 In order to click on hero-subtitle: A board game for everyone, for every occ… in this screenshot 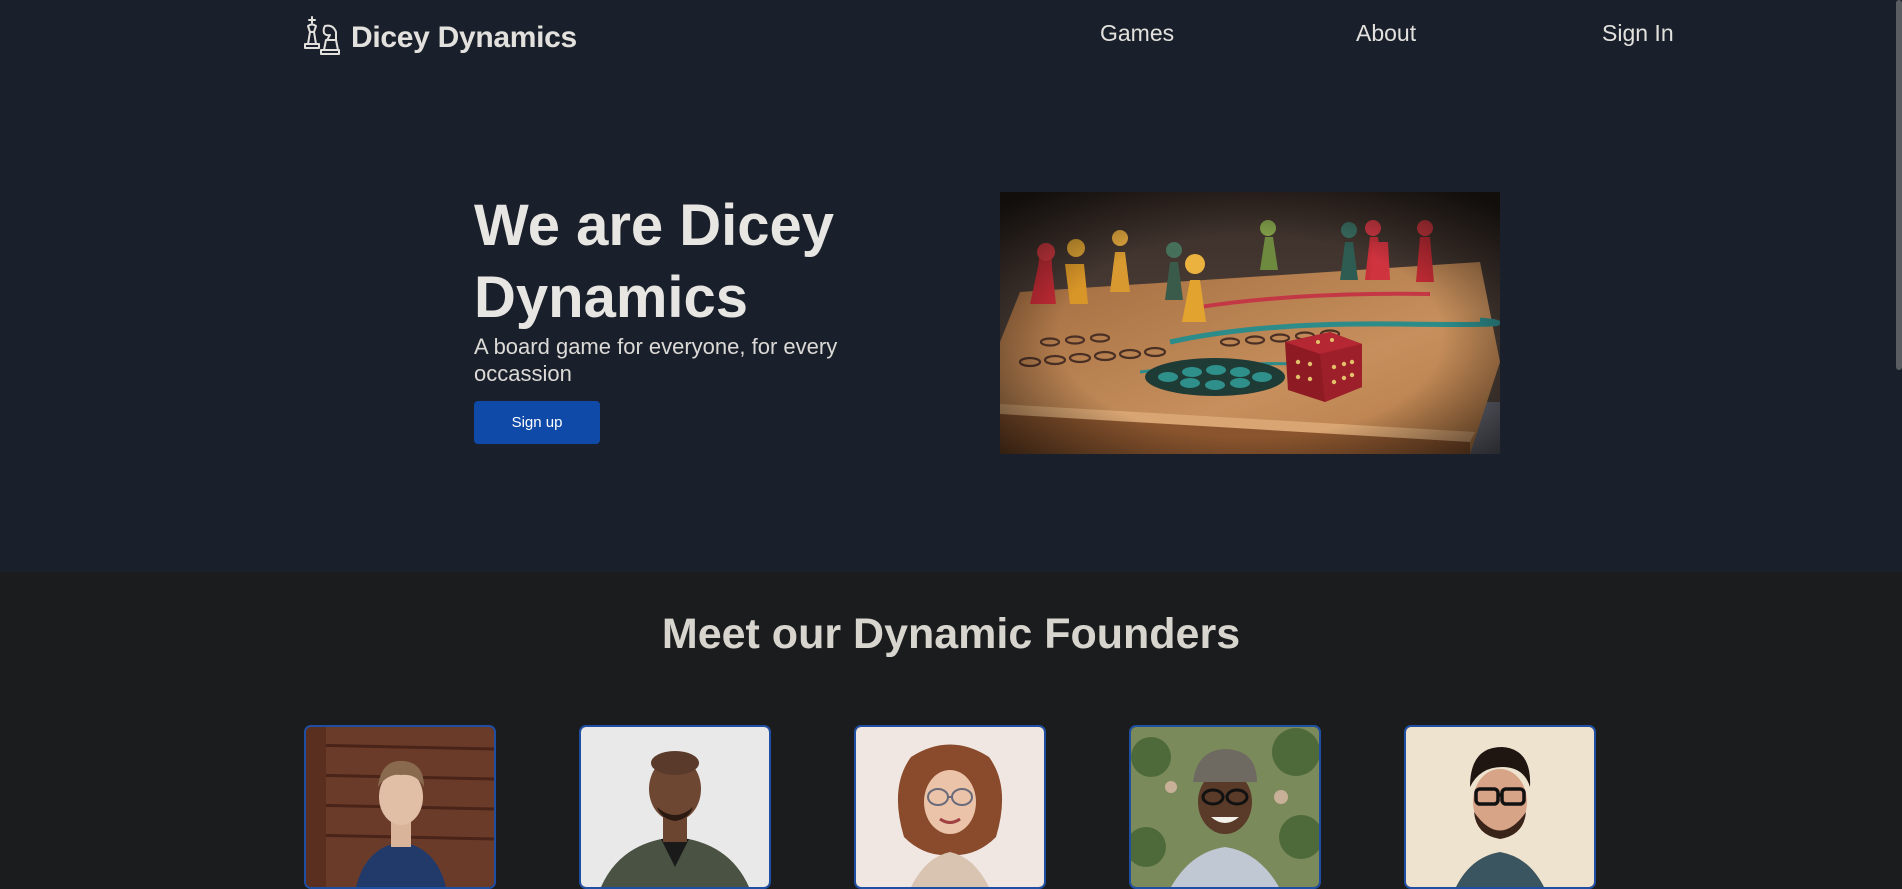, I will do `click(656, 360)`.